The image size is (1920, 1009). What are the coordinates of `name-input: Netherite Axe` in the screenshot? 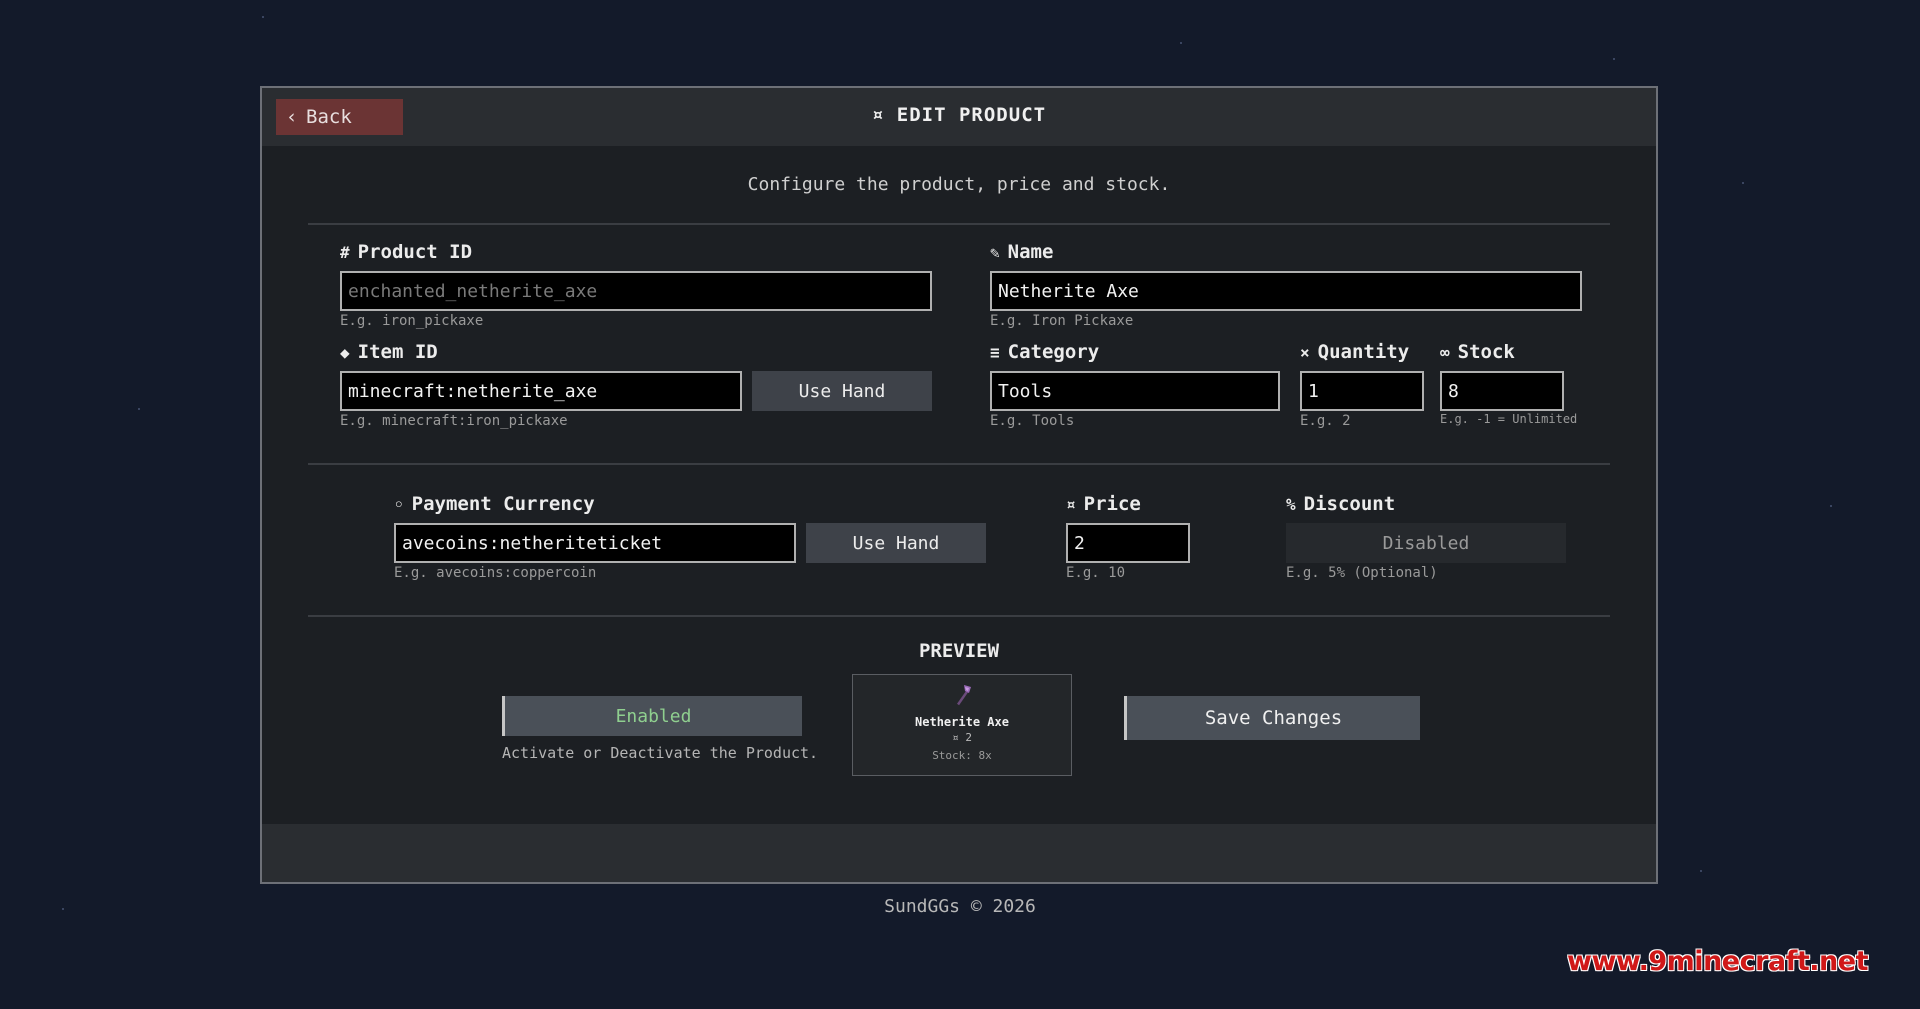 It's located at (1286, 291).